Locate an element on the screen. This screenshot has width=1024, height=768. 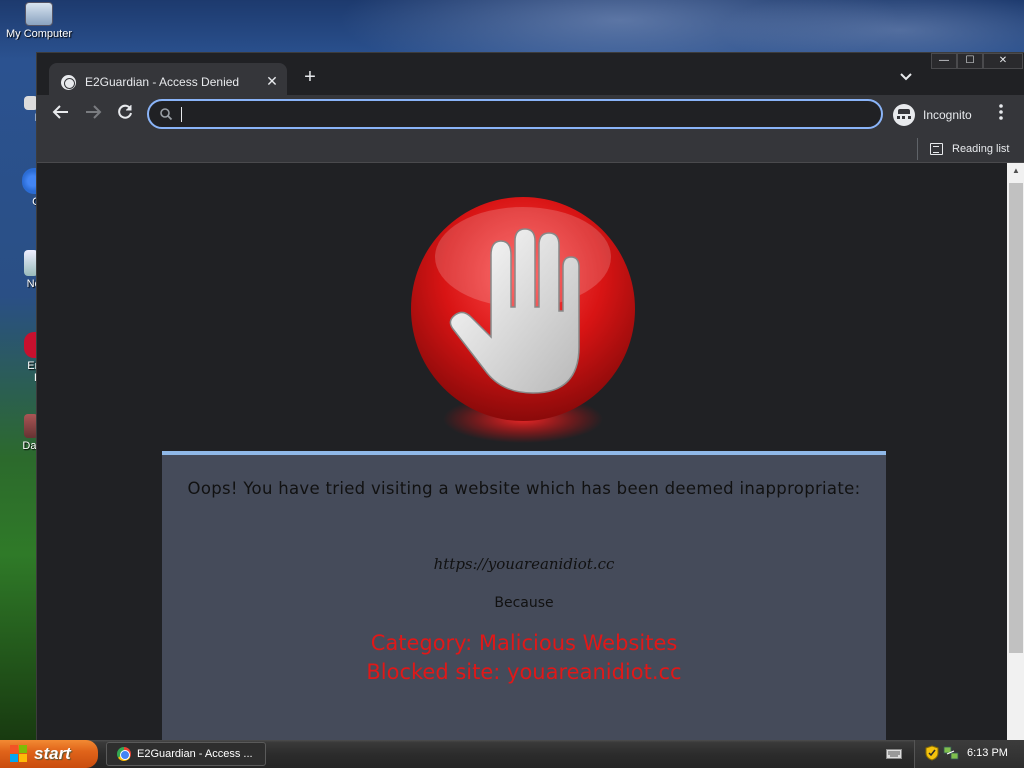
incognito-indicator: Incognito is located at coordinates (932, 115).